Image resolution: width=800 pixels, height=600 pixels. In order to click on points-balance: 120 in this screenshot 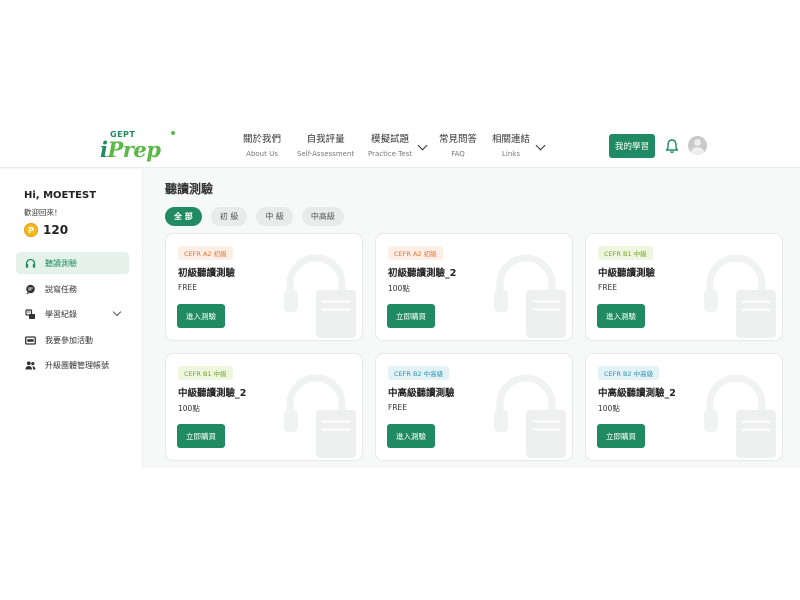, I will do `click(56, 230)`.